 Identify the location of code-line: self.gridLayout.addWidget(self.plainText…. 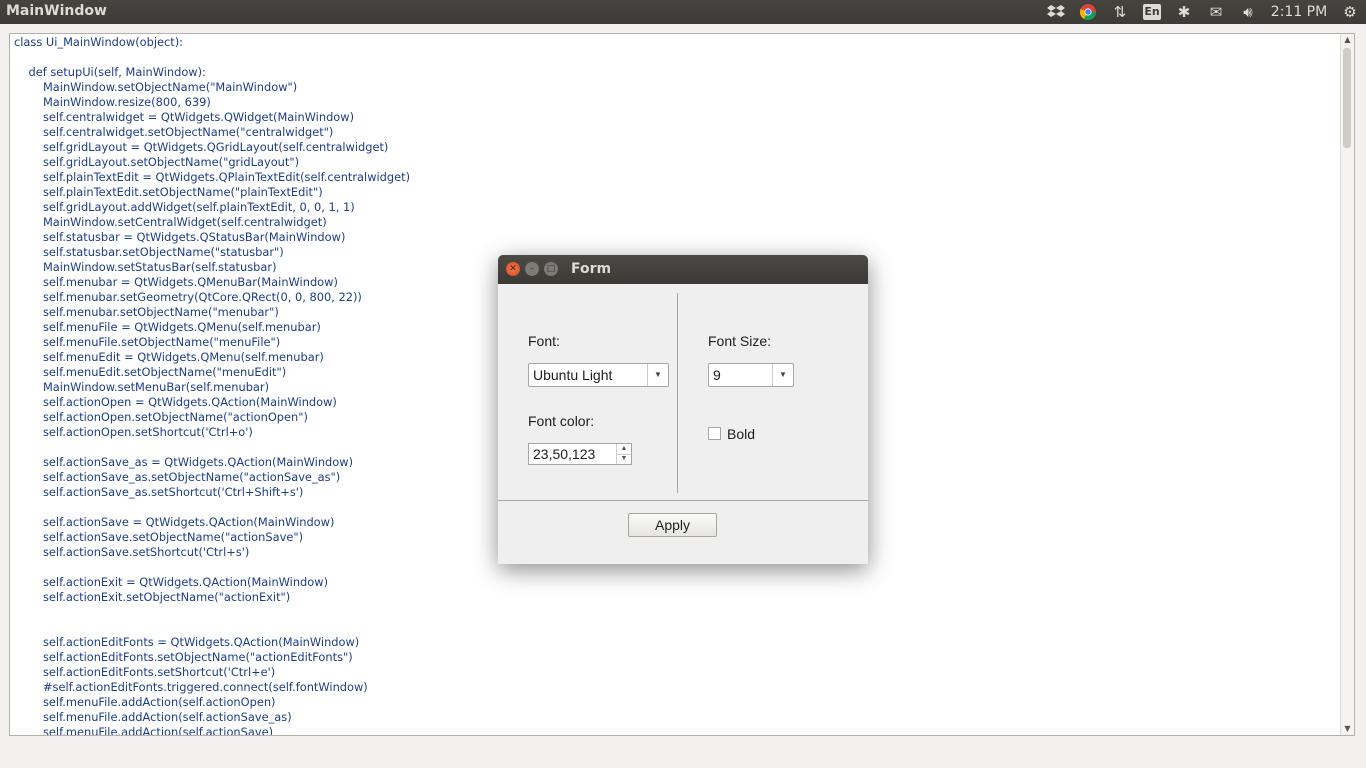
(212, 207).